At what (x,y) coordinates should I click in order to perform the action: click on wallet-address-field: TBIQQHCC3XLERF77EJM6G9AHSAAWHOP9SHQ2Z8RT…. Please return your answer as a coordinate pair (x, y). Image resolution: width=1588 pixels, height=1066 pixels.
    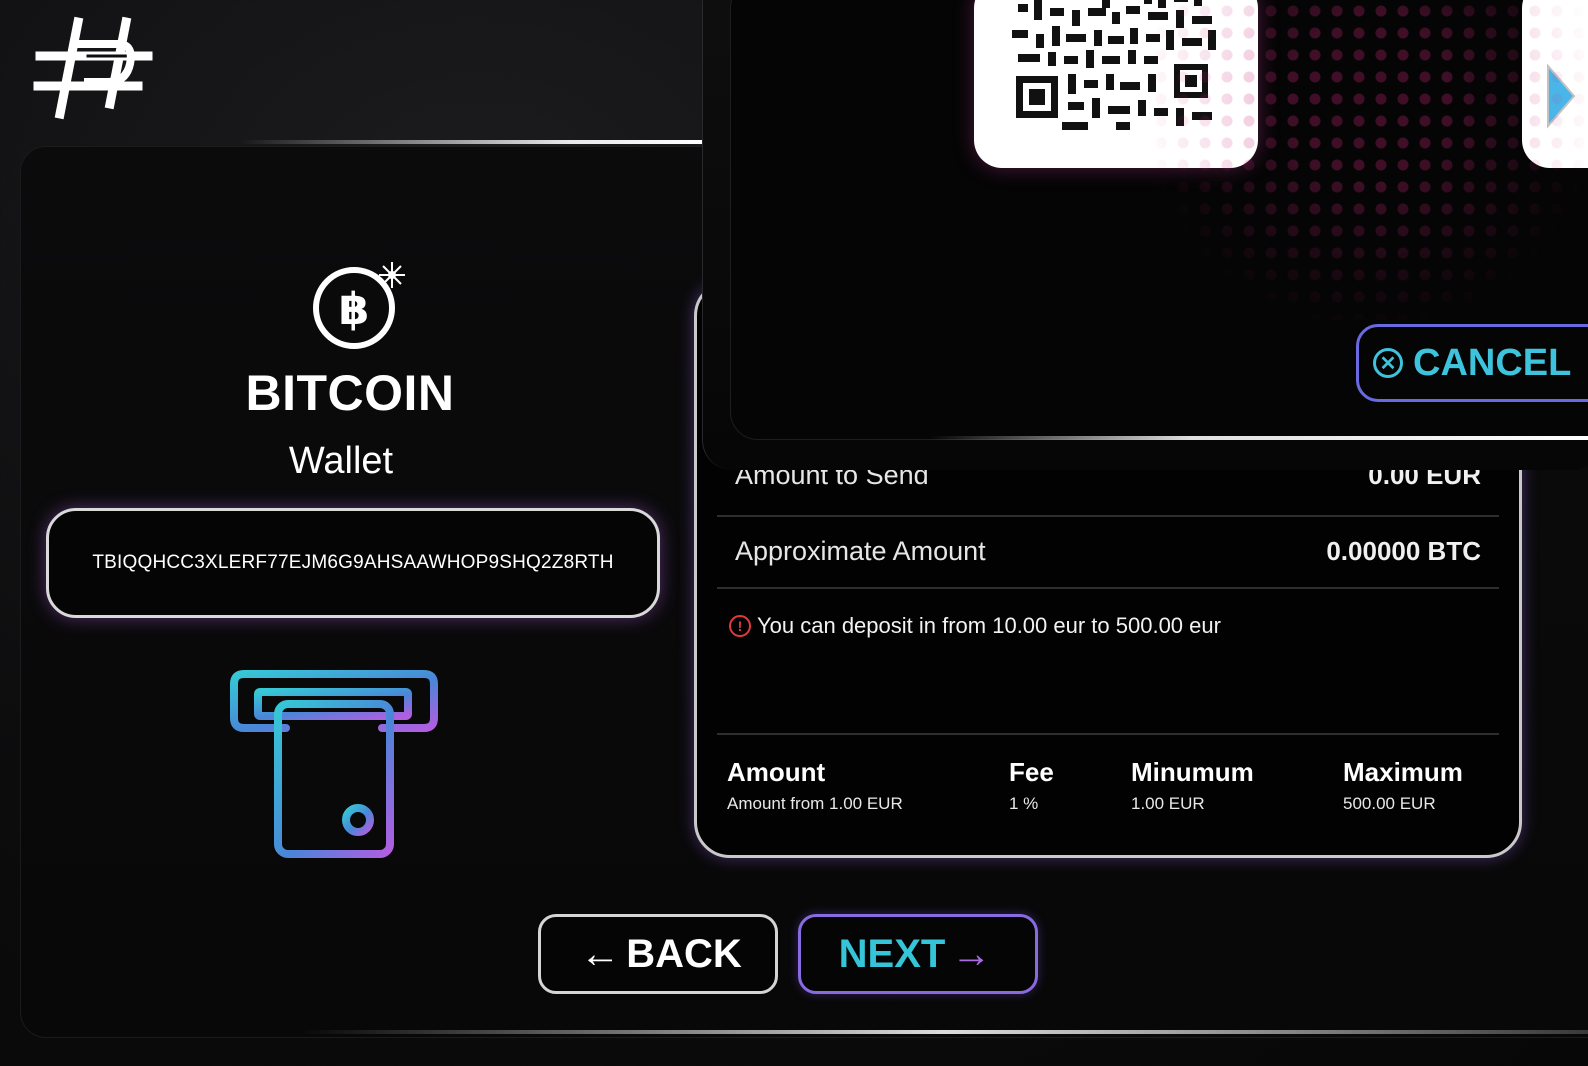
    Looking at the image, I should click on (353, 563).